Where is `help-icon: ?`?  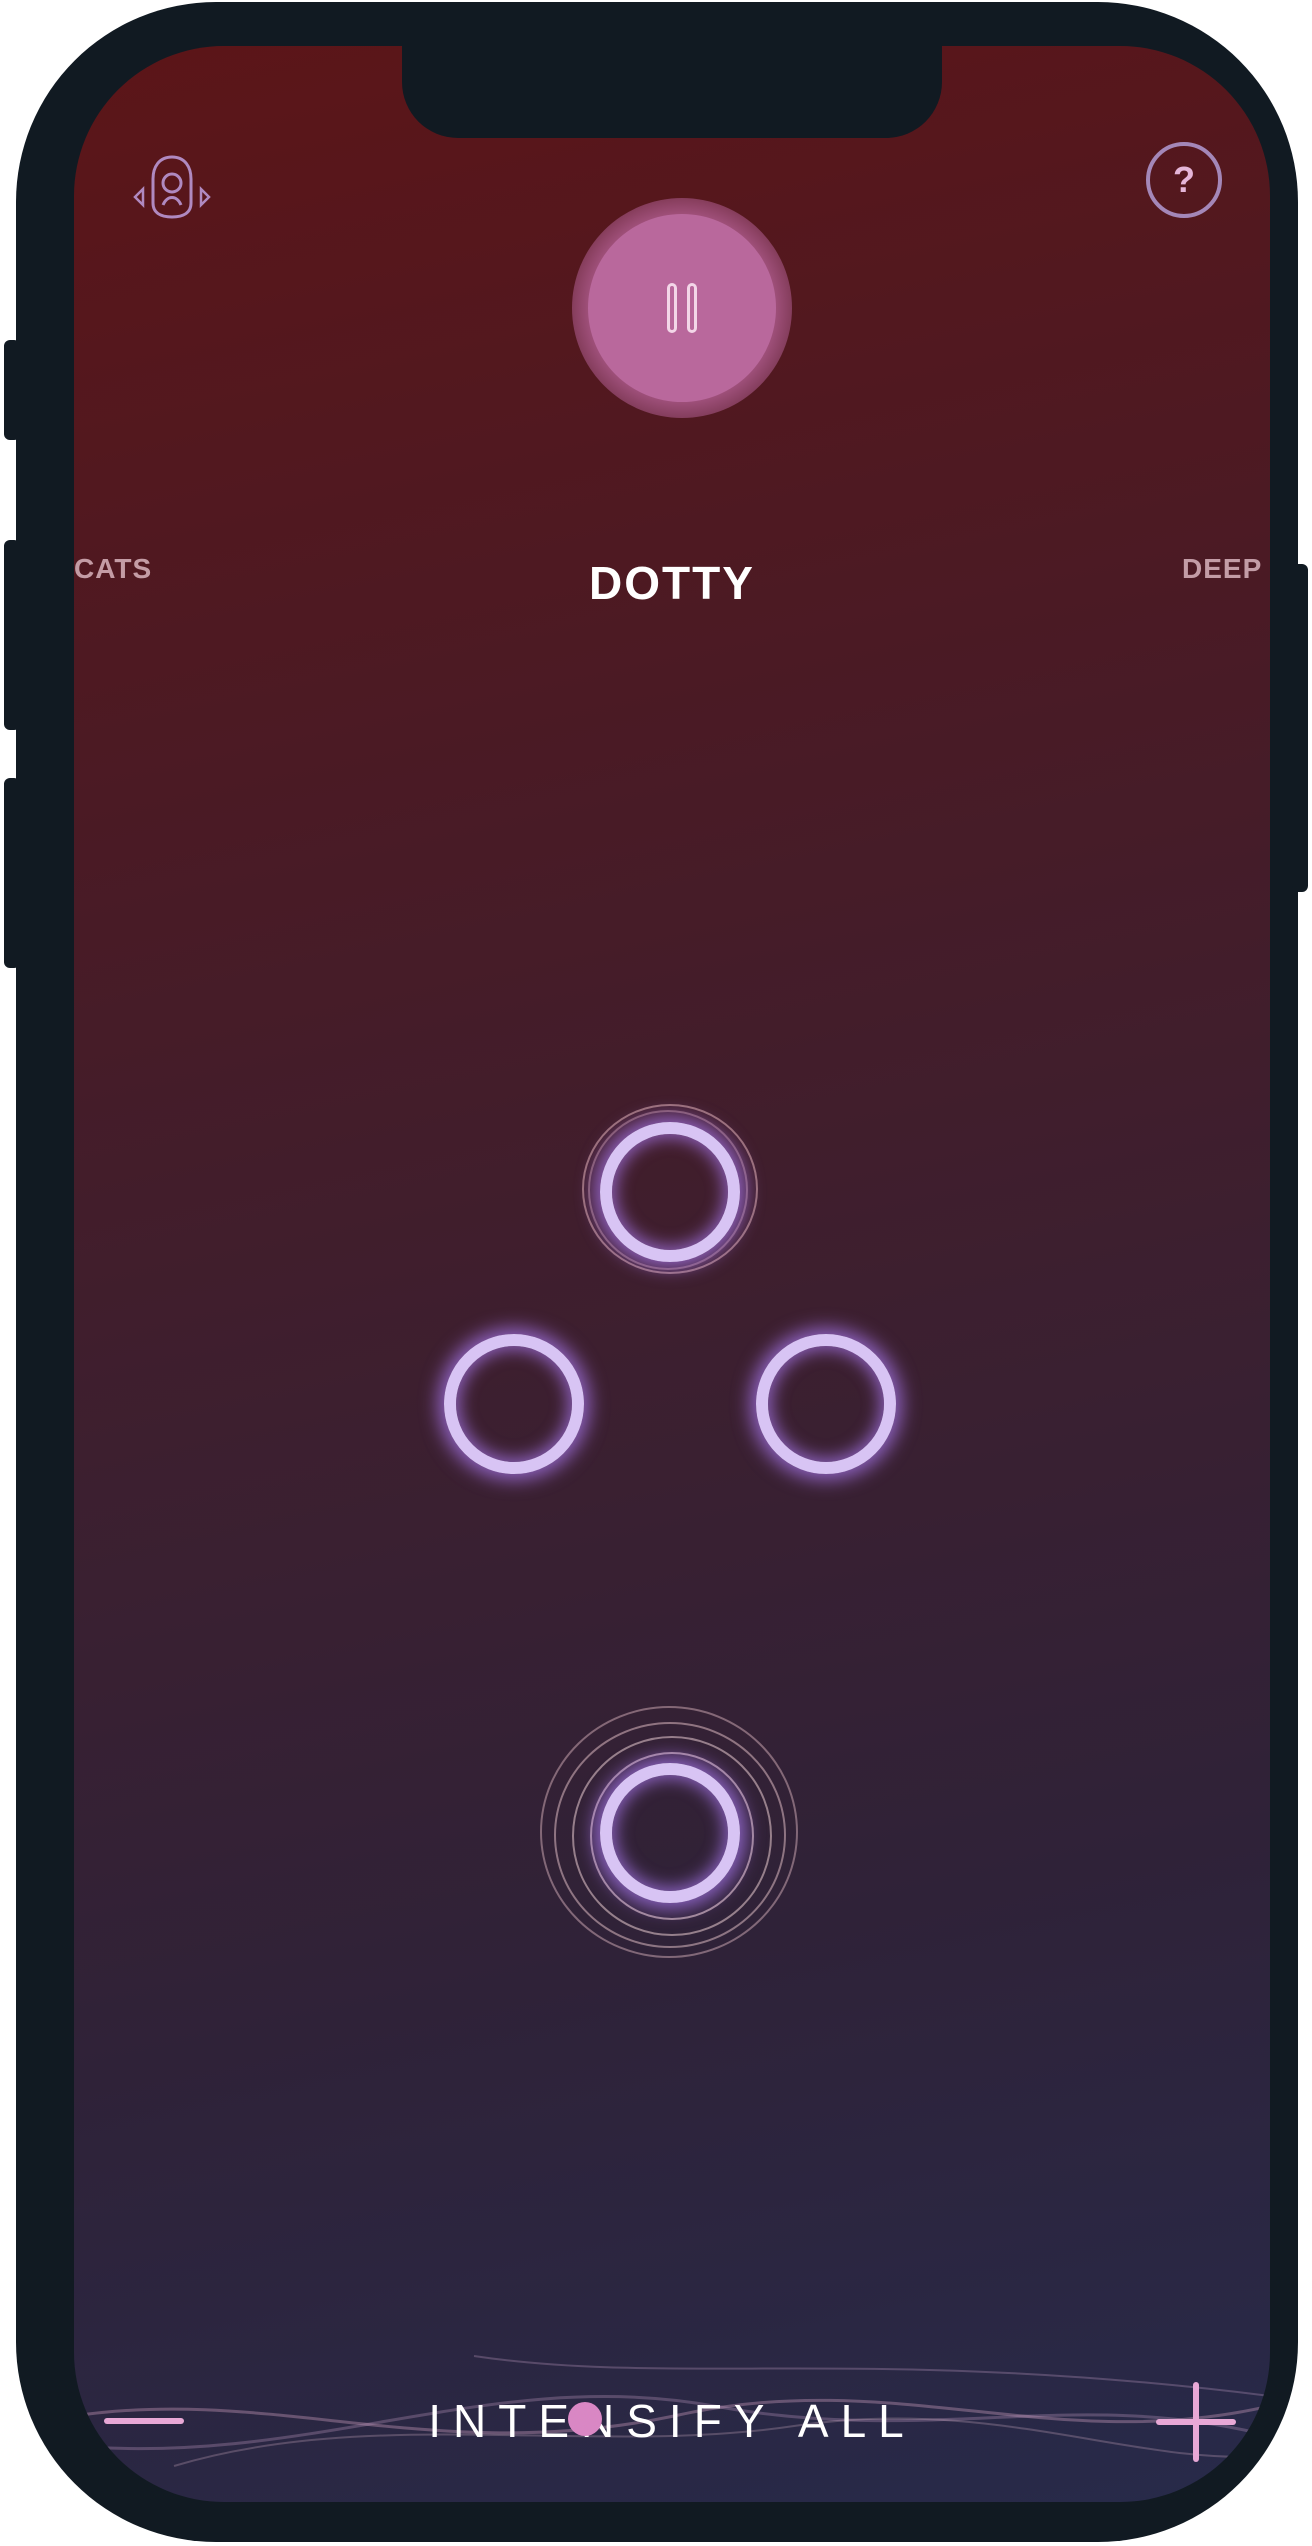
help-icon: ? is located at coordinates (1184, 179).